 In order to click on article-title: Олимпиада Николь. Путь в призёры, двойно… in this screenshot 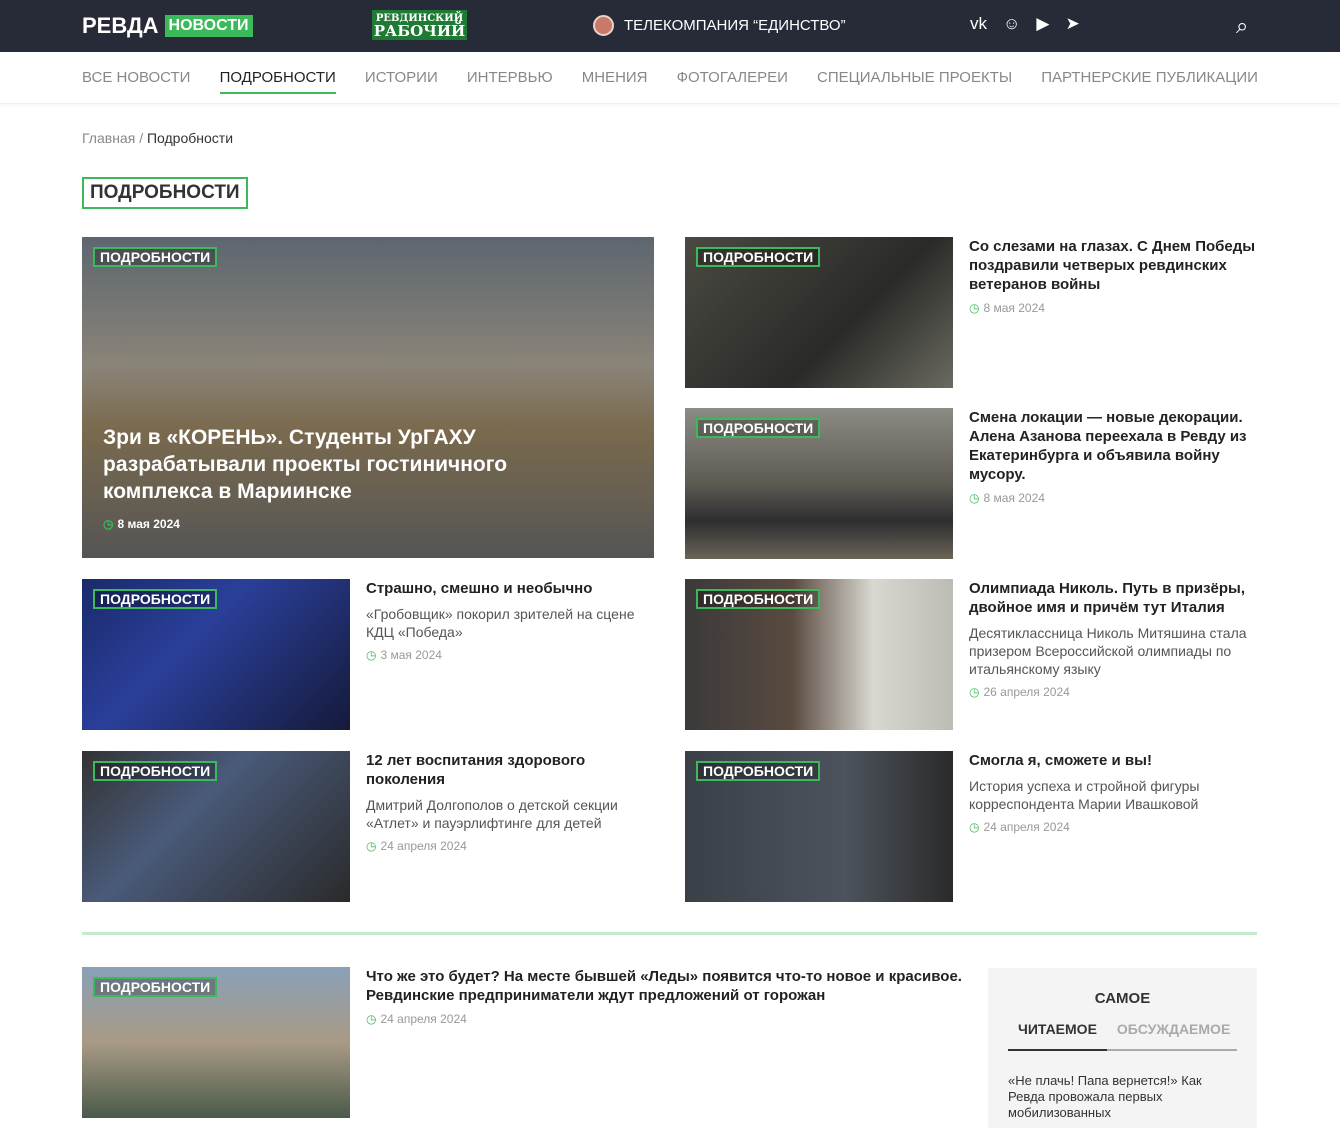, I will do `click(1114, 598)`.